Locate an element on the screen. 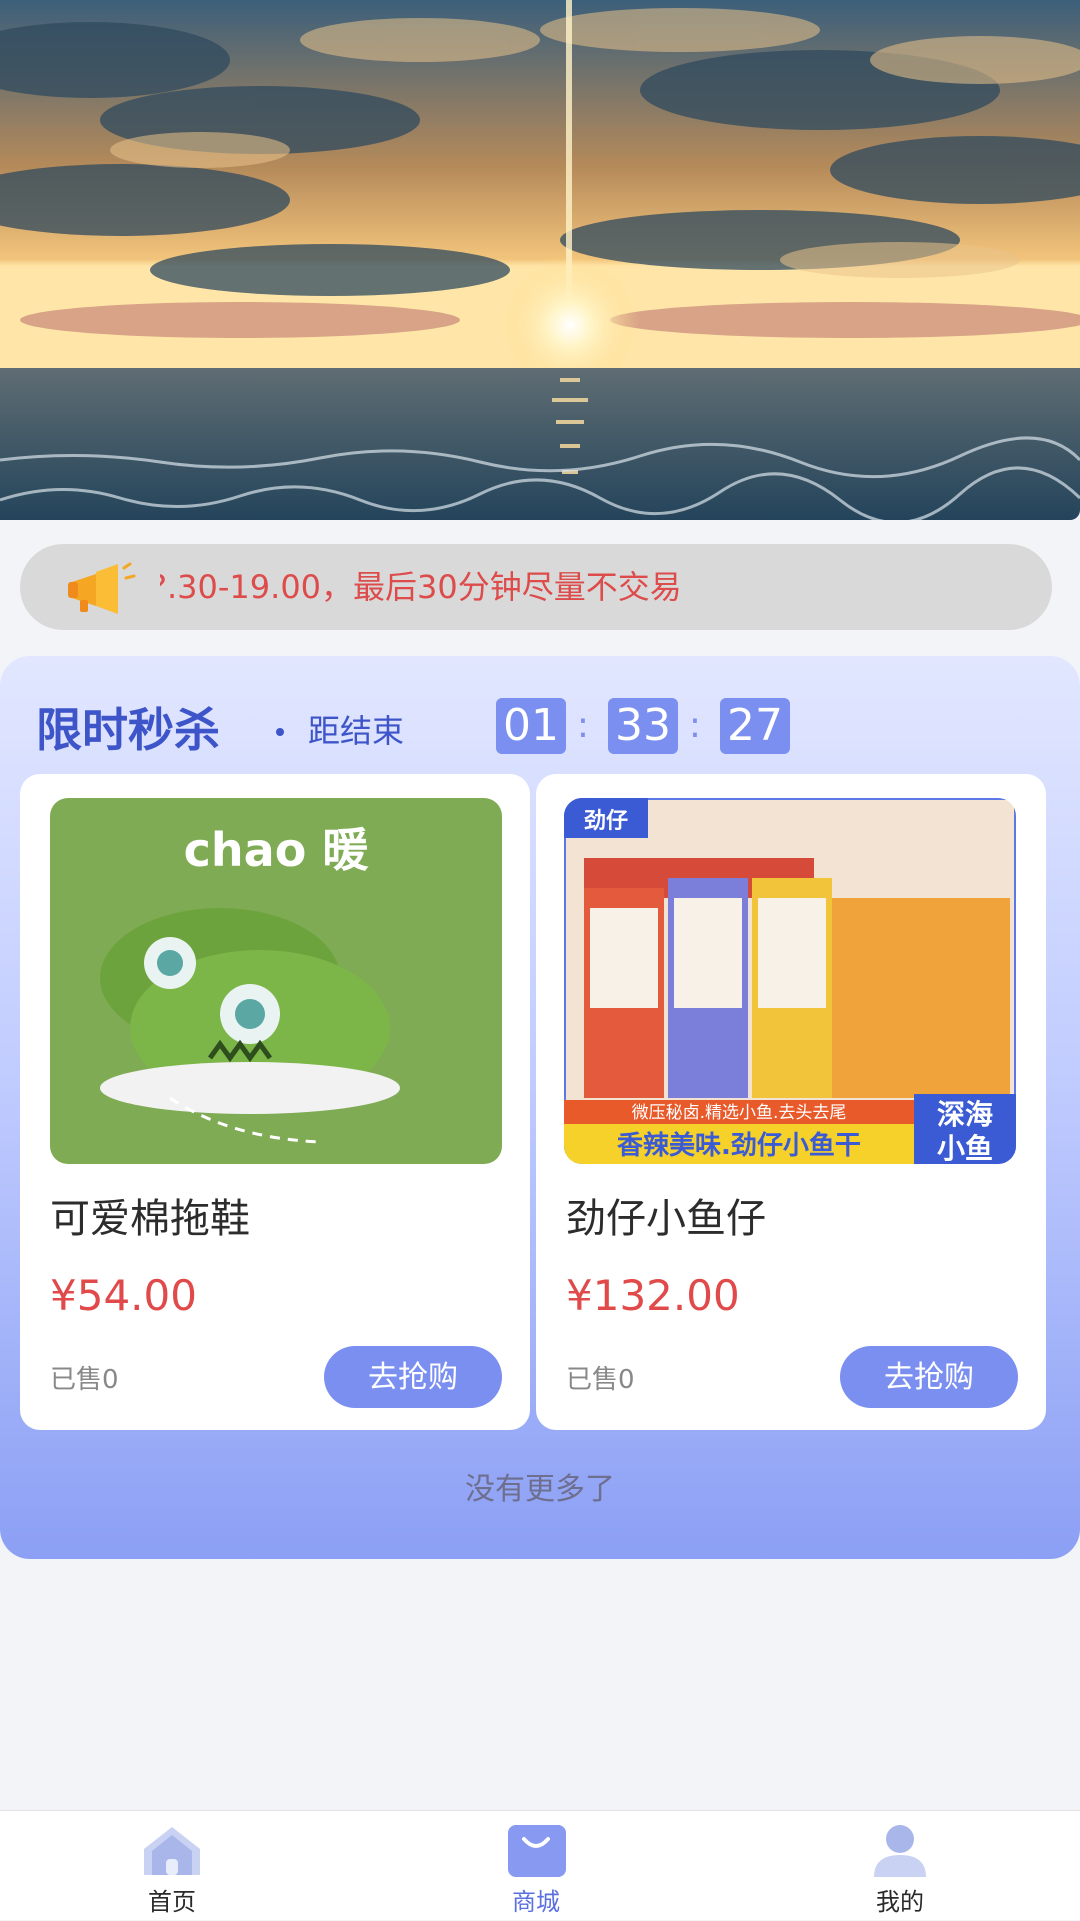 This screenshot has height=1921, width=1080. tab-home: 首页 is located at coordinates (172, 1866).